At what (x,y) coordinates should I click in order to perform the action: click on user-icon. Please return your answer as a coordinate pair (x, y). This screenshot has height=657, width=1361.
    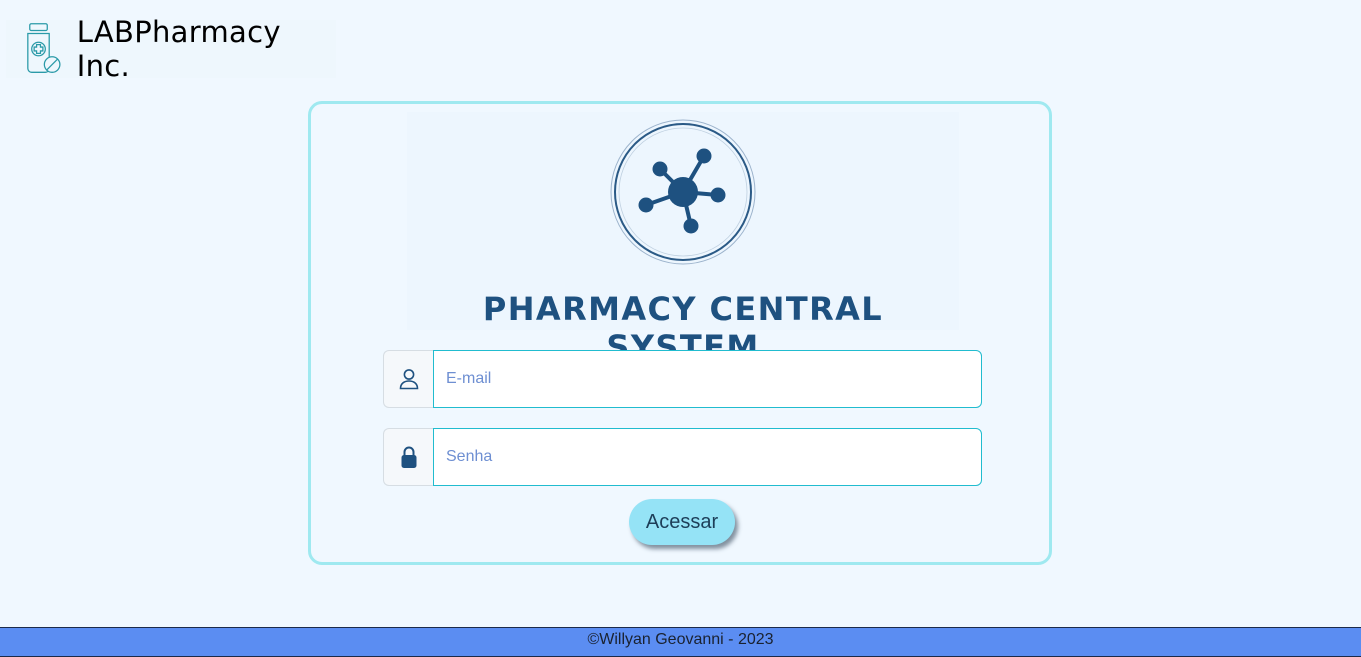
    Looking at the image, I should click on (408, 379).